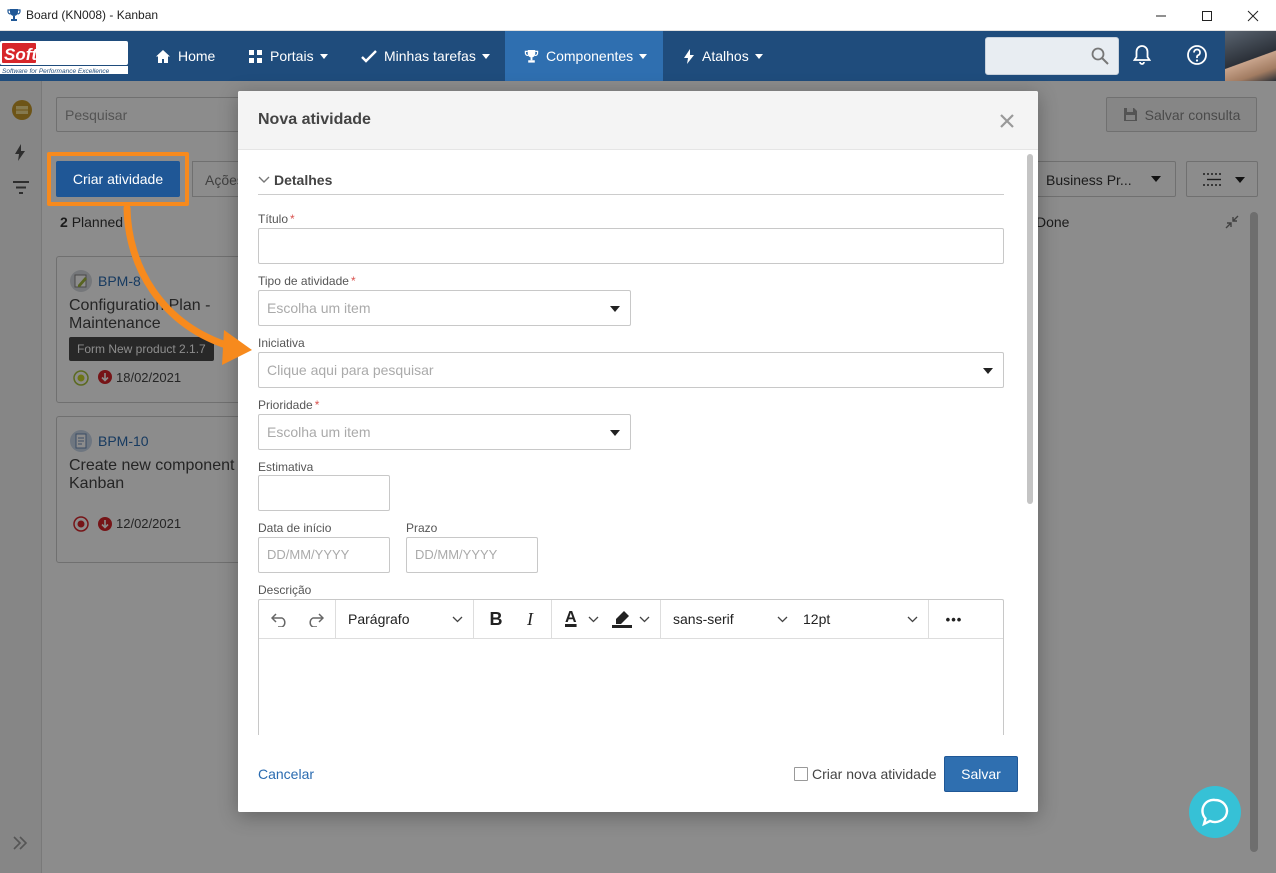 Image resolution: width=1276 pixels, height=873 pixels. I want to click on deadline-input: DD/MM/YYYY, so click(472, 555).